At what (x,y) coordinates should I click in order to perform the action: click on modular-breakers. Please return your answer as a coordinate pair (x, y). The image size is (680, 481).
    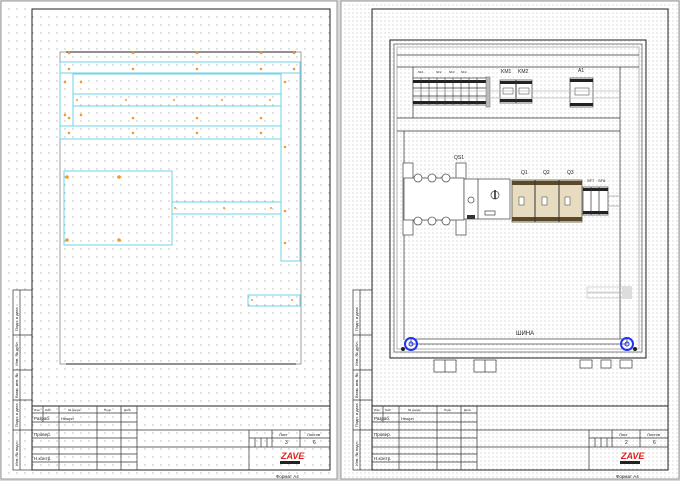
    Looking at the image, I should click on (451, 92).